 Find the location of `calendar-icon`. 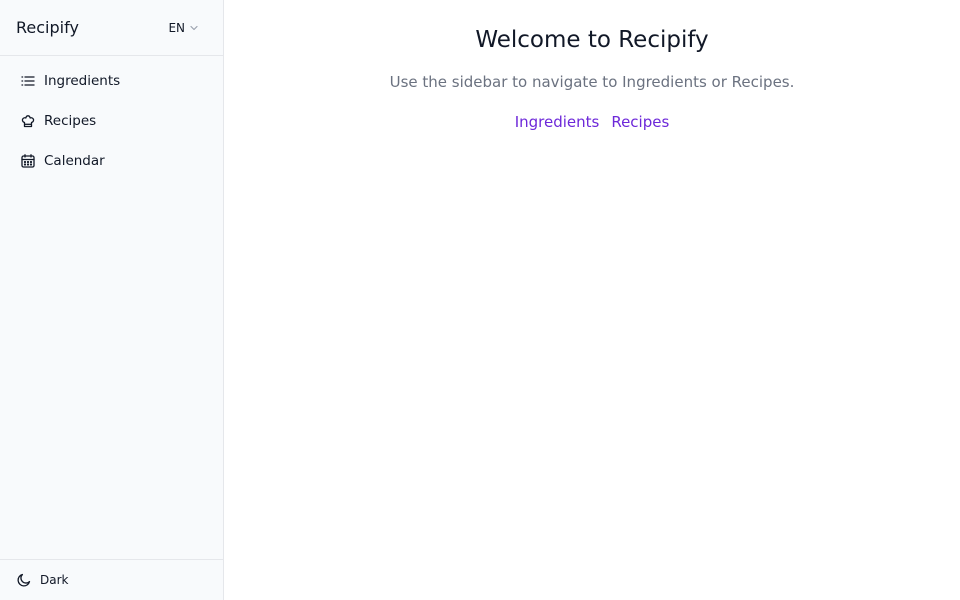

calendar-icon is located at coordinates (28, 161).